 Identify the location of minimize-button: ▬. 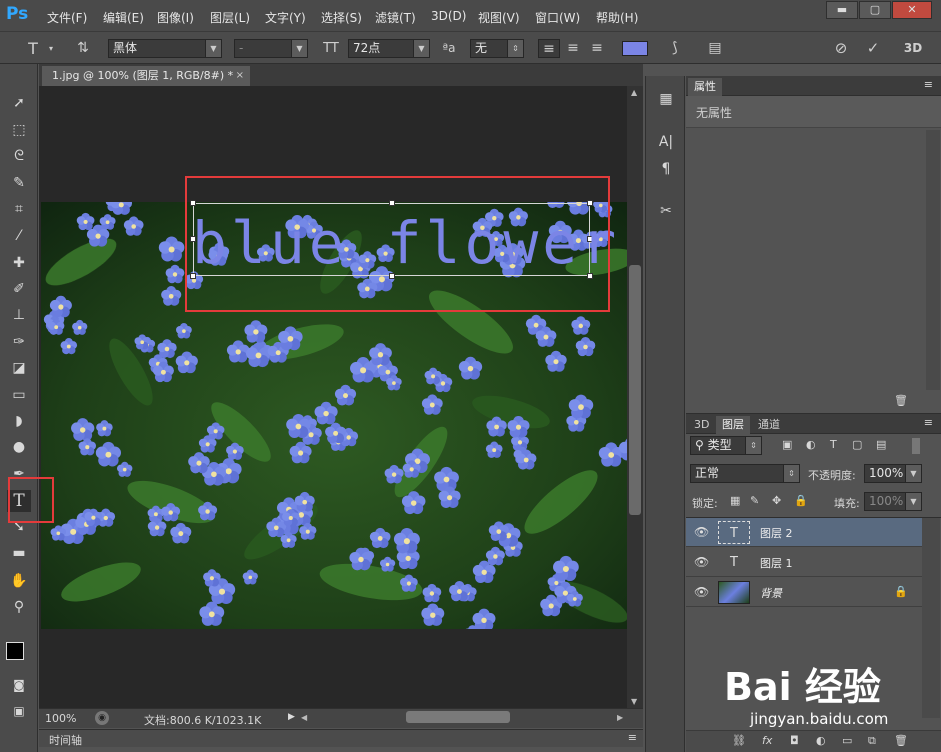
(842, 10).